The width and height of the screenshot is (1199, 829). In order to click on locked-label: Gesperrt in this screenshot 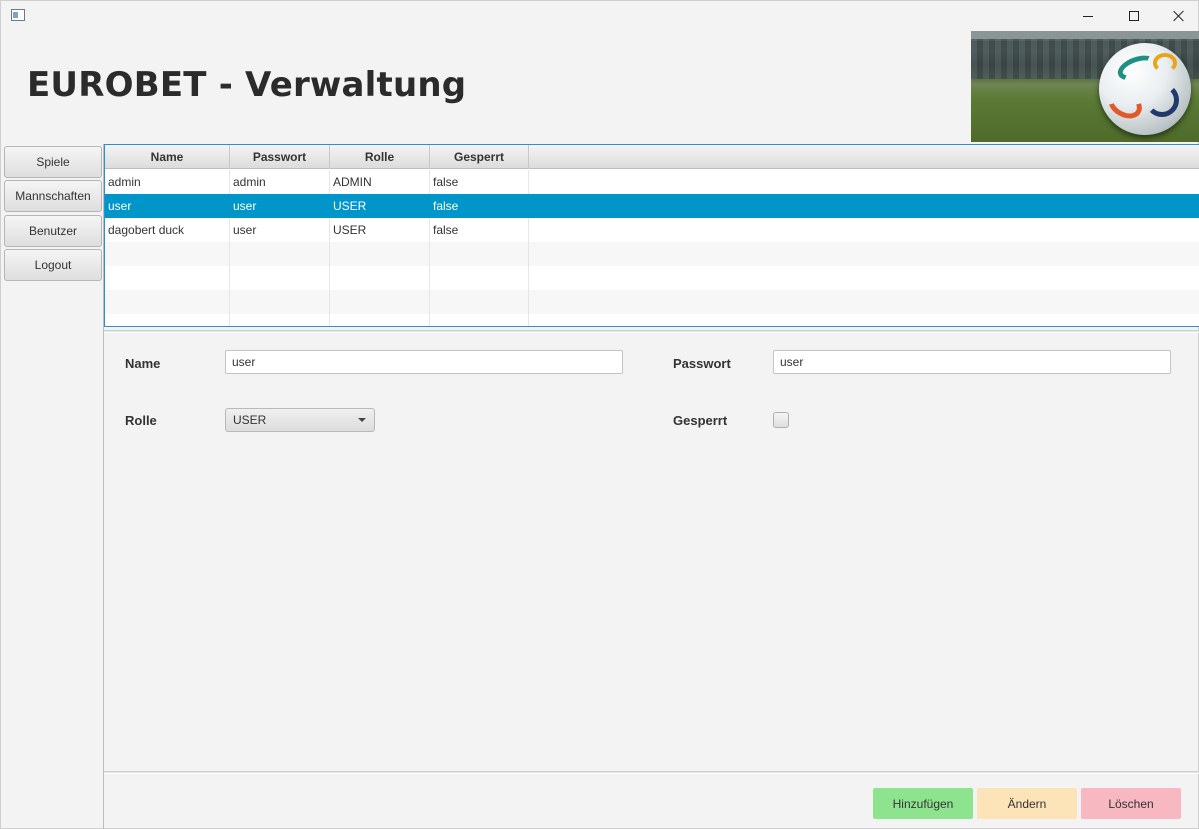, I will do `click(700, 420)`.